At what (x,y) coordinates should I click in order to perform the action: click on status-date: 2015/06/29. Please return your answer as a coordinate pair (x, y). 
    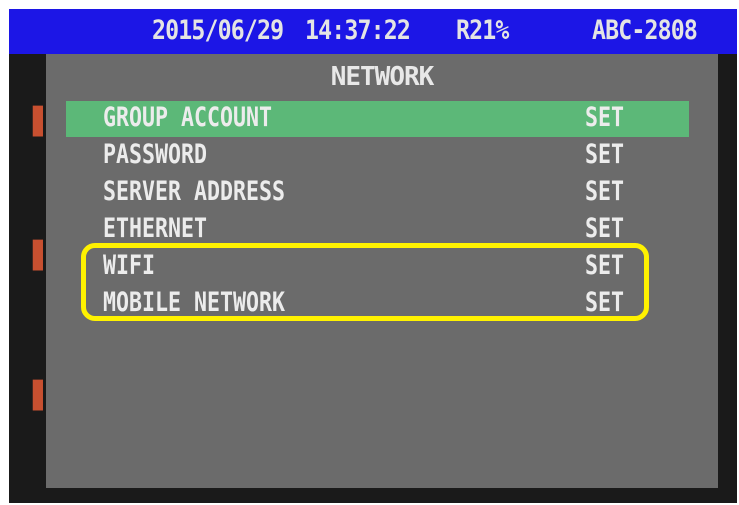
    Looking at the image, I should click on (218, 30).